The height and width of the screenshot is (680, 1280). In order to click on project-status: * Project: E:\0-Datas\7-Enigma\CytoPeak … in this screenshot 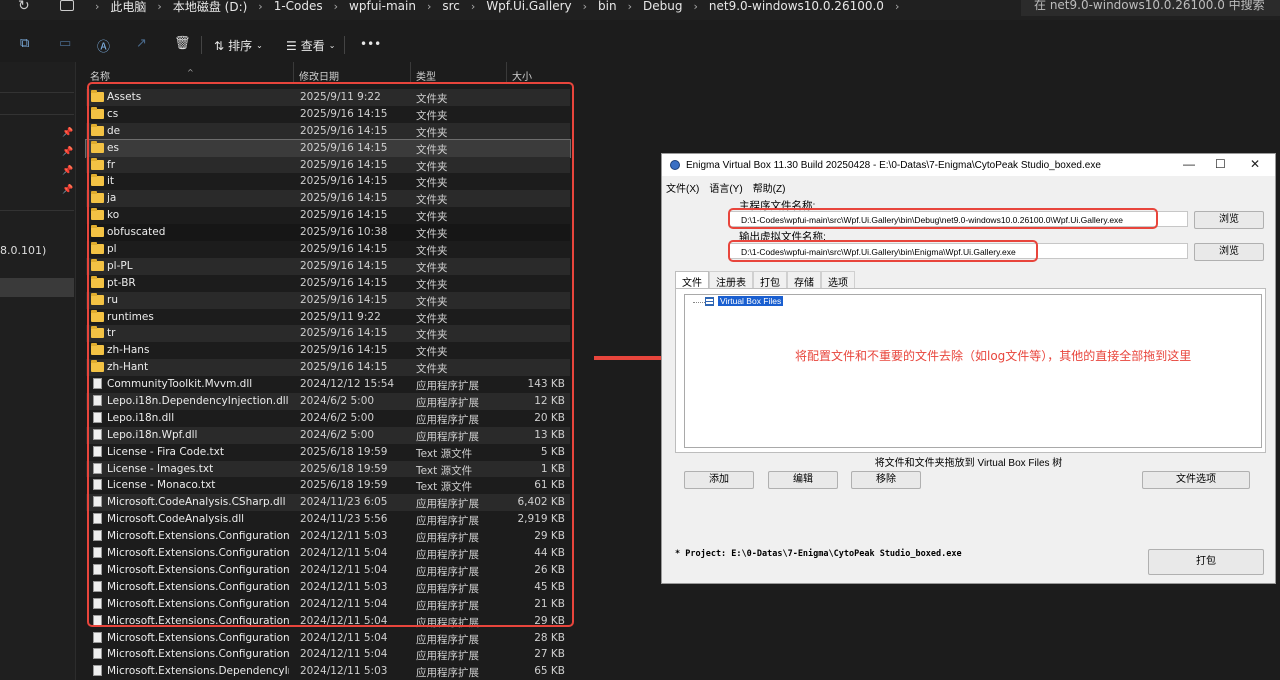, I will do `click(818, 554)`.